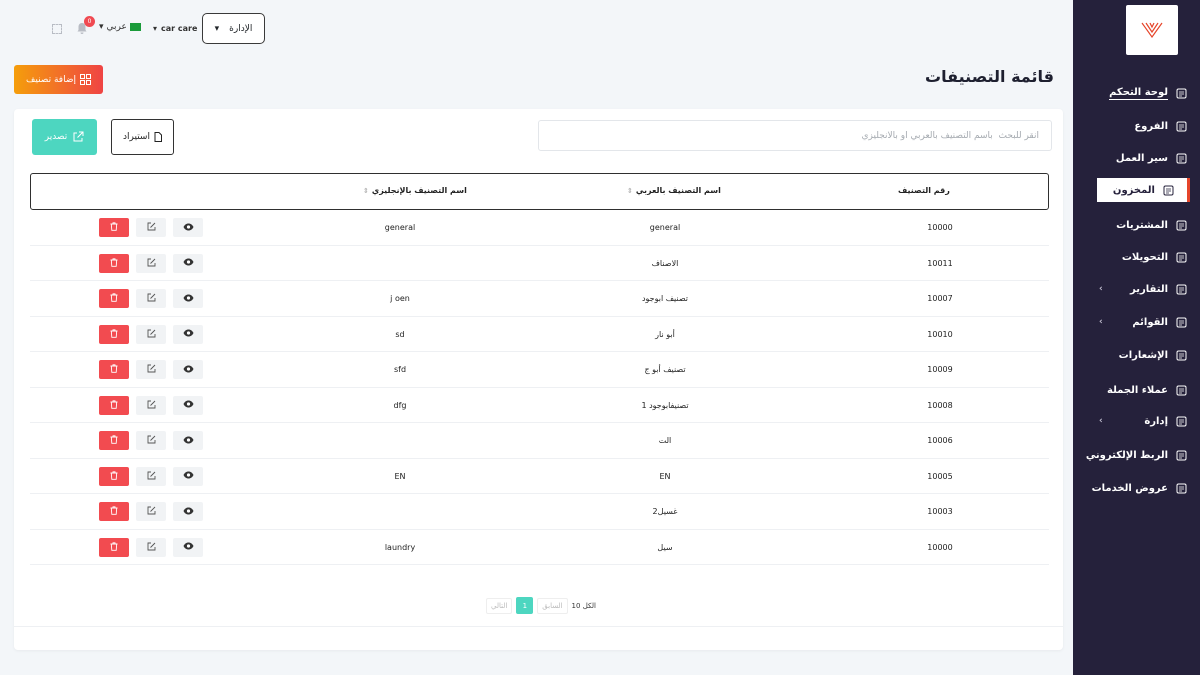 Image resolution: width=1200 pixels, height=675 pixels. I want to click on category-id: 10010, so click(940, 334).